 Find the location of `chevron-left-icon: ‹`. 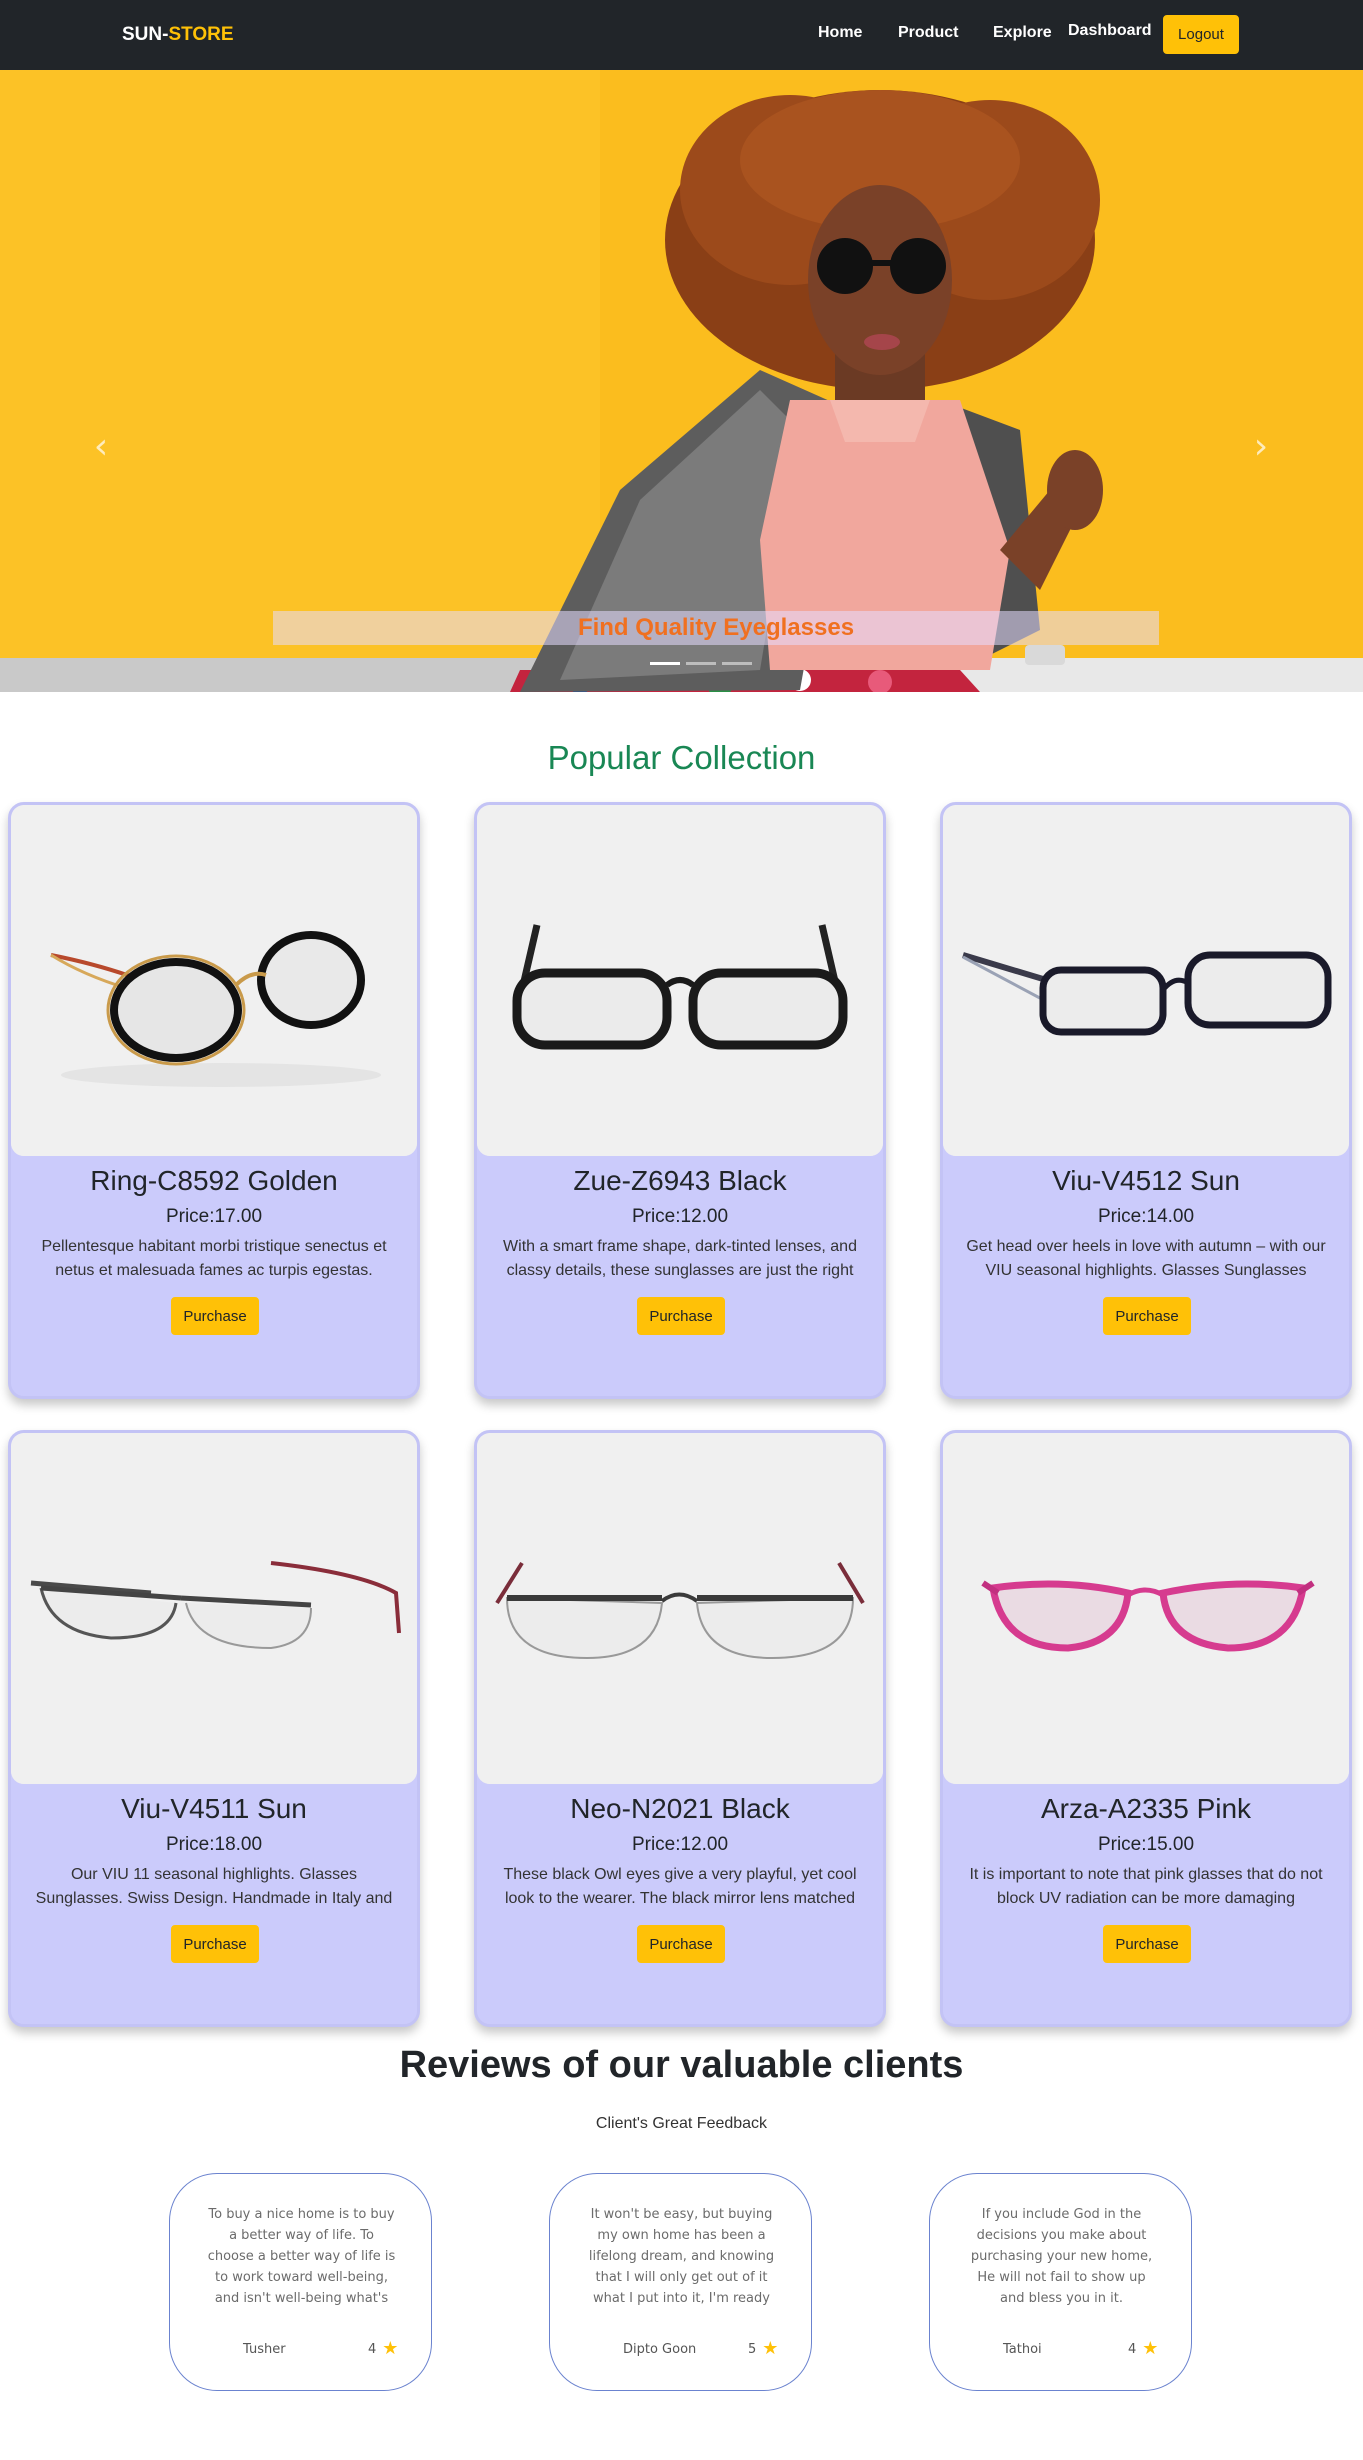

chevron-left-icon: ‹ is located at coordinates (101, 446).